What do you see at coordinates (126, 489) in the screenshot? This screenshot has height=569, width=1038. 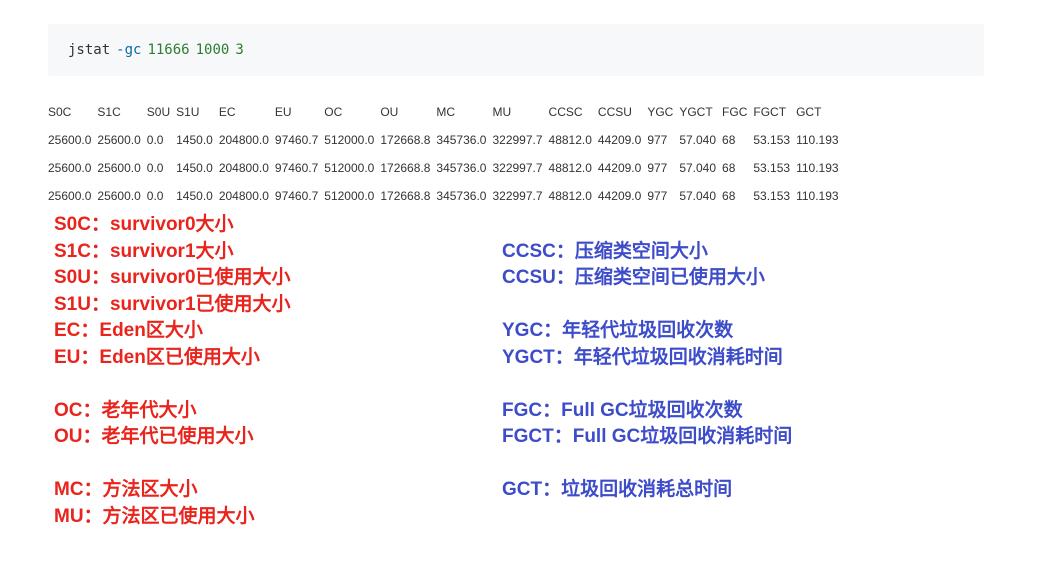 I see `legend-item: MC：方法区大小` at bounding box center [126, 489].